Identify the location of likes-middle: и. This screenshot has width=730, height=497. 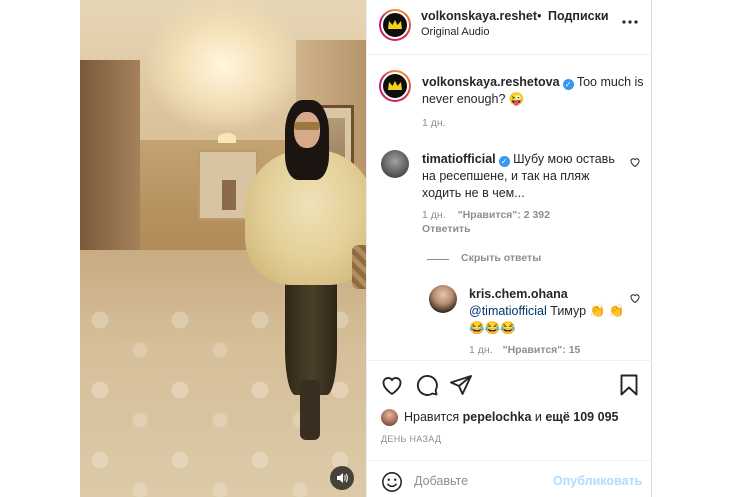
(538, 417).